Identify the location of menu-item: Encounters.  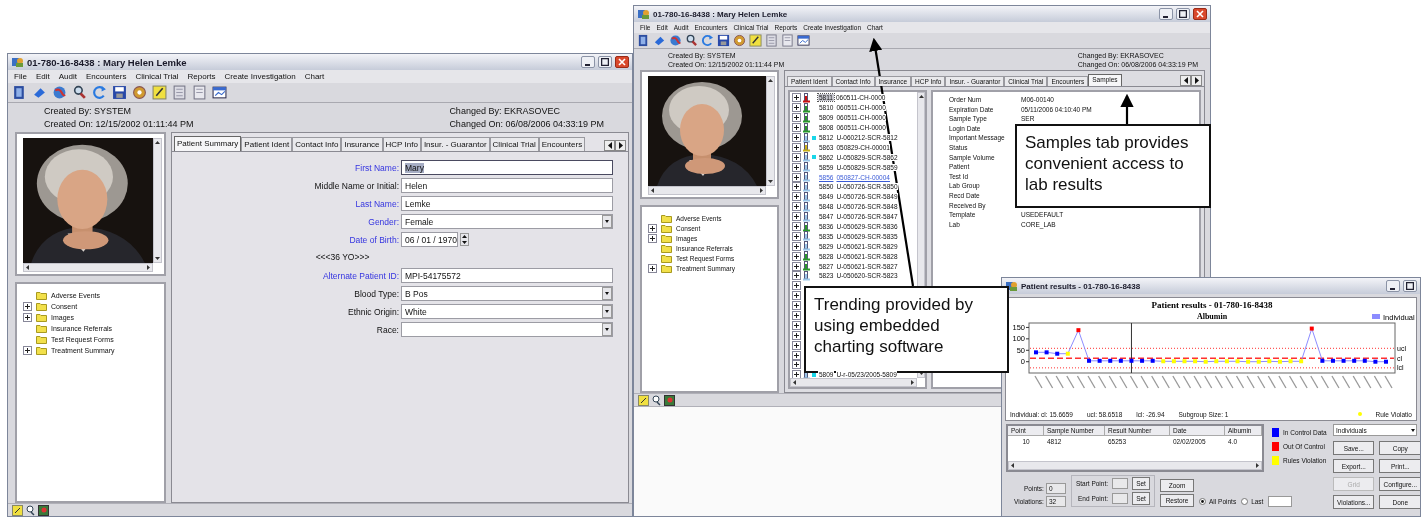
(106, 76).